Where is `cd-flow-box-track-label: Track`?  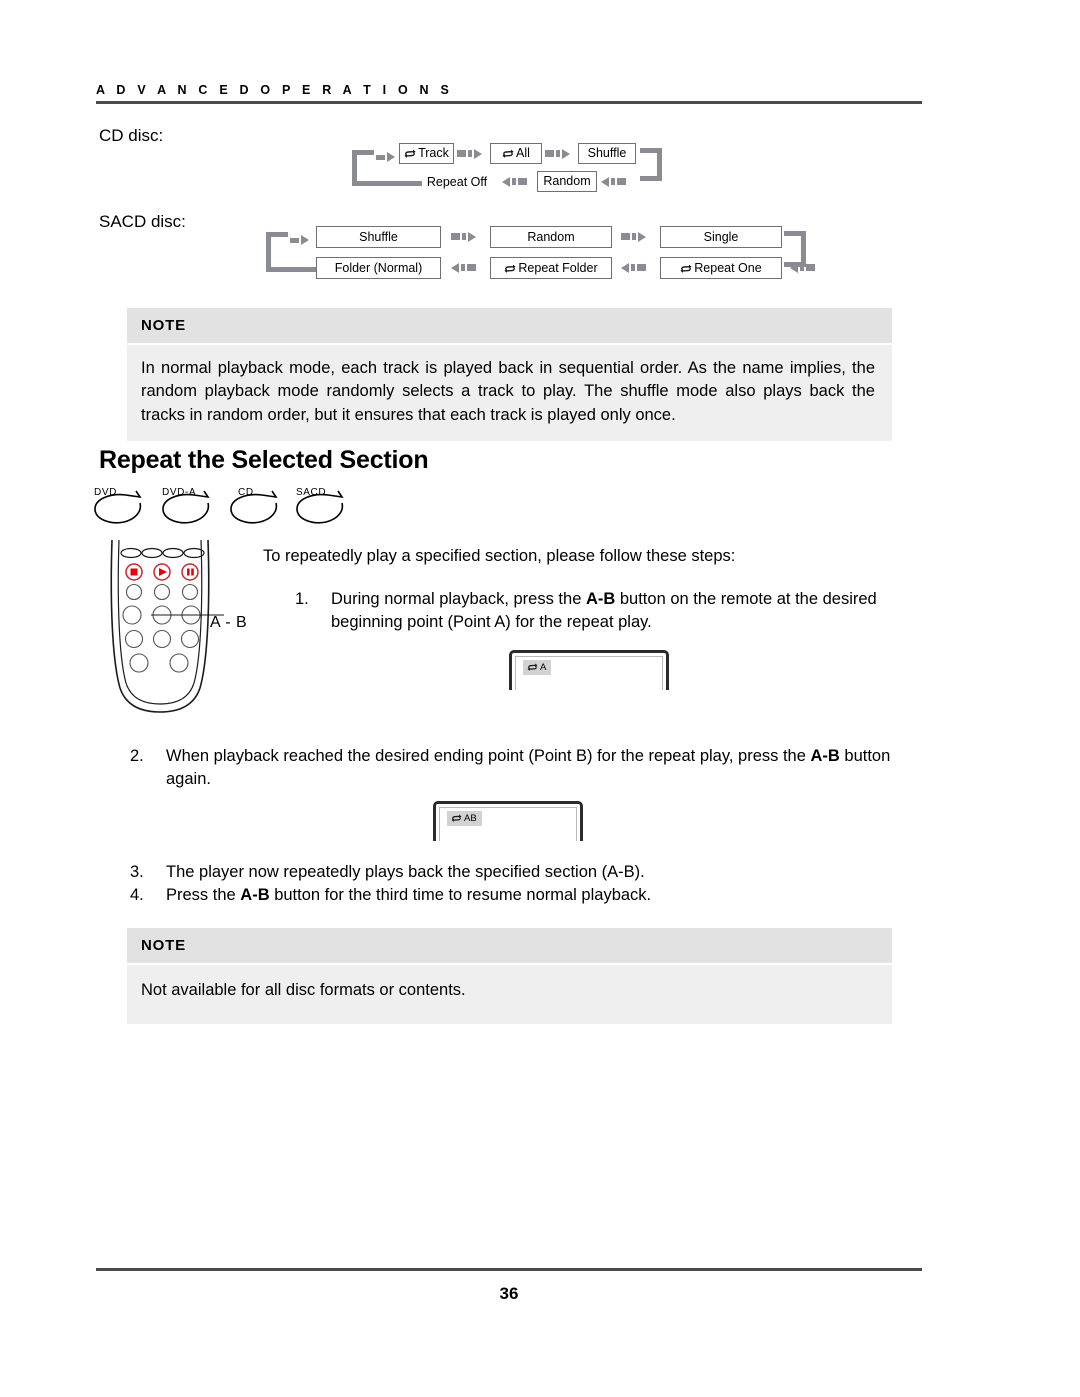 cd-flow-box-track-label: Track is located at coordinates (433, 153).